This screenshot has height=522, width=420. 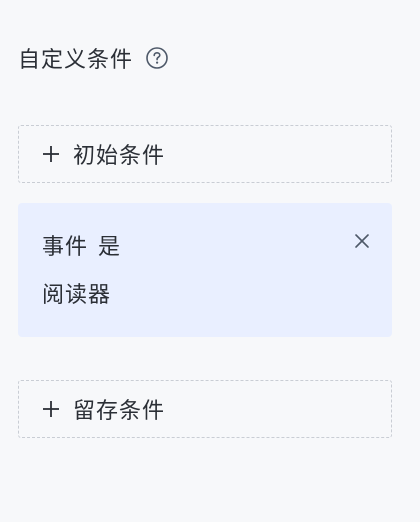 I want to click on add-retain-condition-button: 留存条件, so click(x=205, y=409).